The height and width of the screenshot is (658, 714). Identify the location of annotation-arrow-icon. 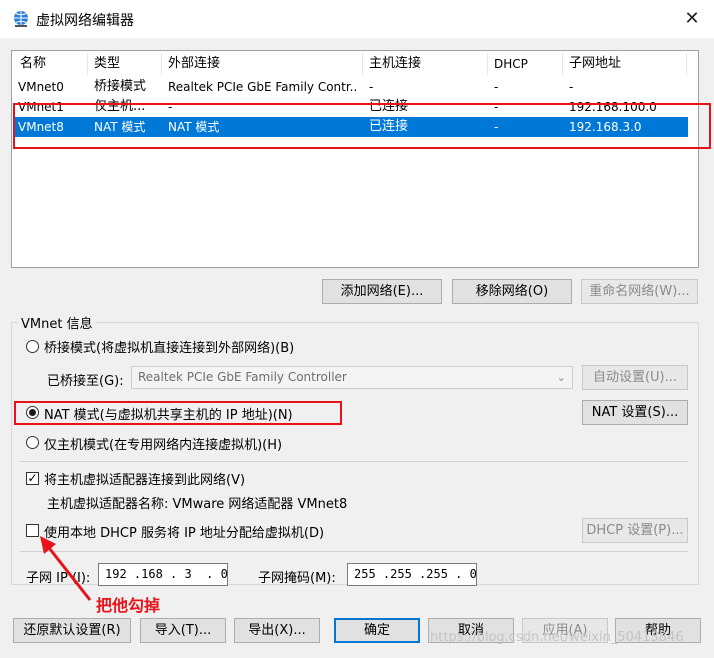
(66, 568).